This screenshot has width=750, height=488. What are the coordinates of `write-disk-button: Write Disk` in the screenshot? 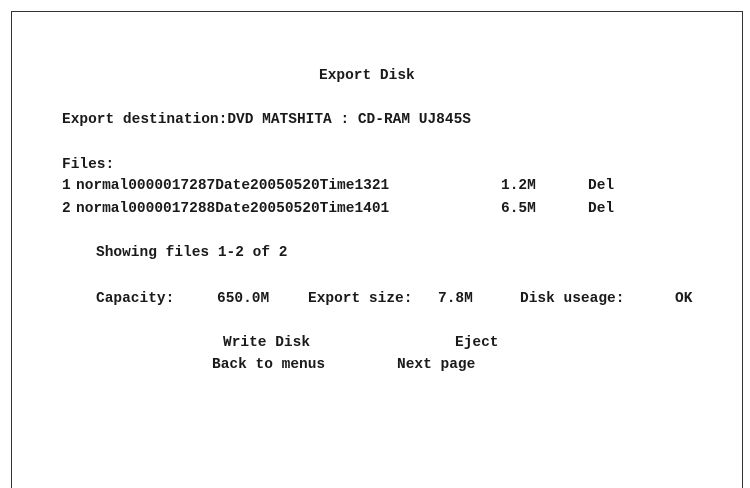 It's located at (266, 343).